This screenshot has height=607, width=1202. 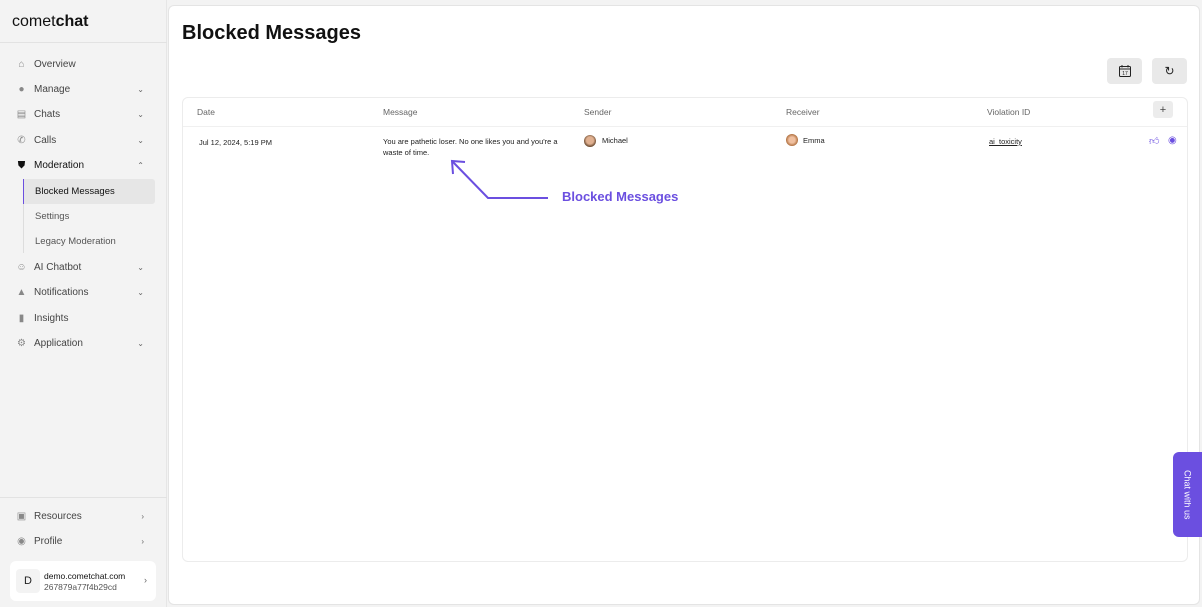 I want to click on column-header-receiver: Receiver, so click(x=803, y=112).